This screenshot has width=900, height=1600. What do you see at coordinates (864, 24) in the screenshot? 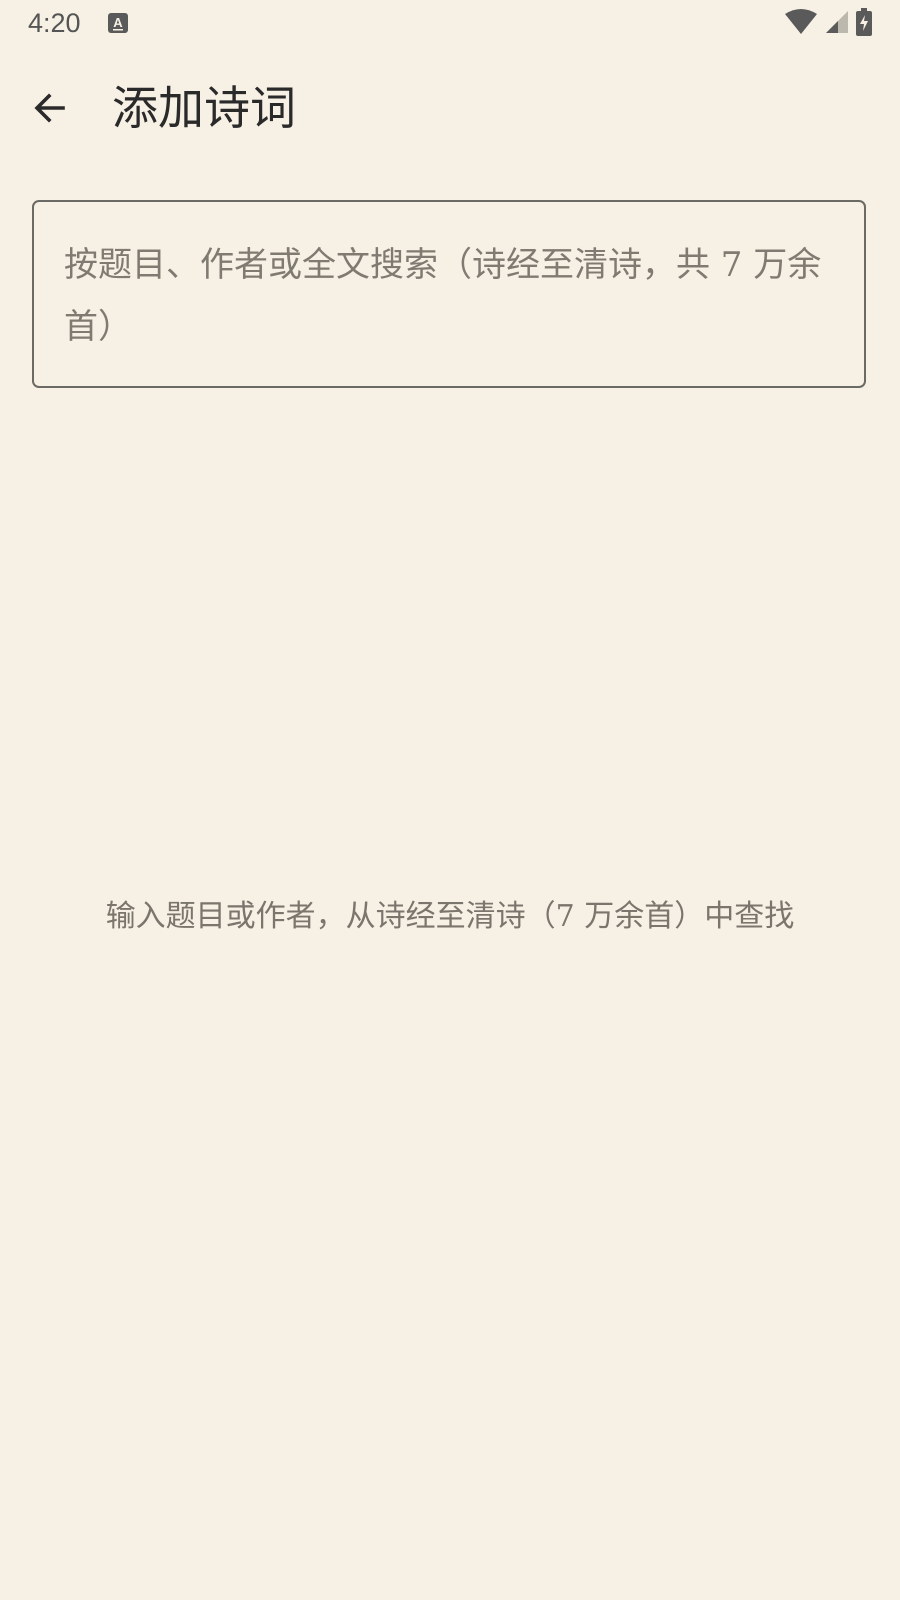
I see `battery-charging-icon` at bounding box center [864, 24].